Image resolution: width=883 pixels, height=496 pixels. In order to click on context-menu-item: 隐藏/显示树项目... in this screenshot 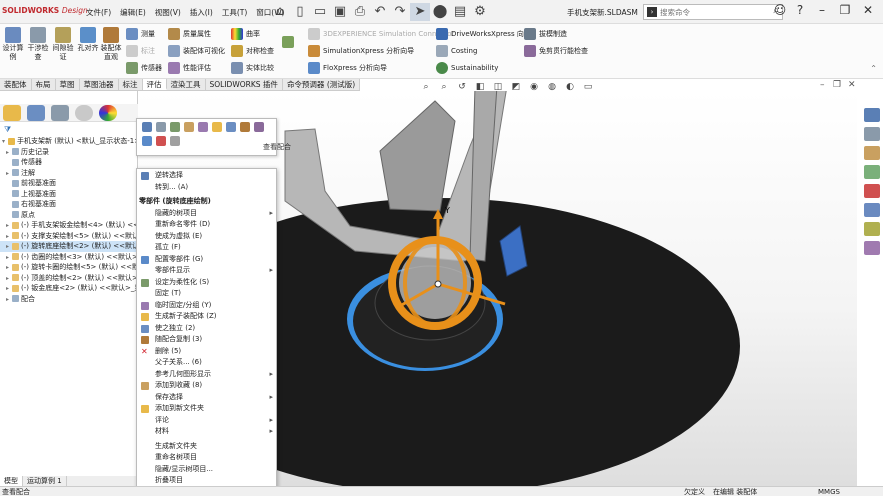, I will do `click(206, 469)`.